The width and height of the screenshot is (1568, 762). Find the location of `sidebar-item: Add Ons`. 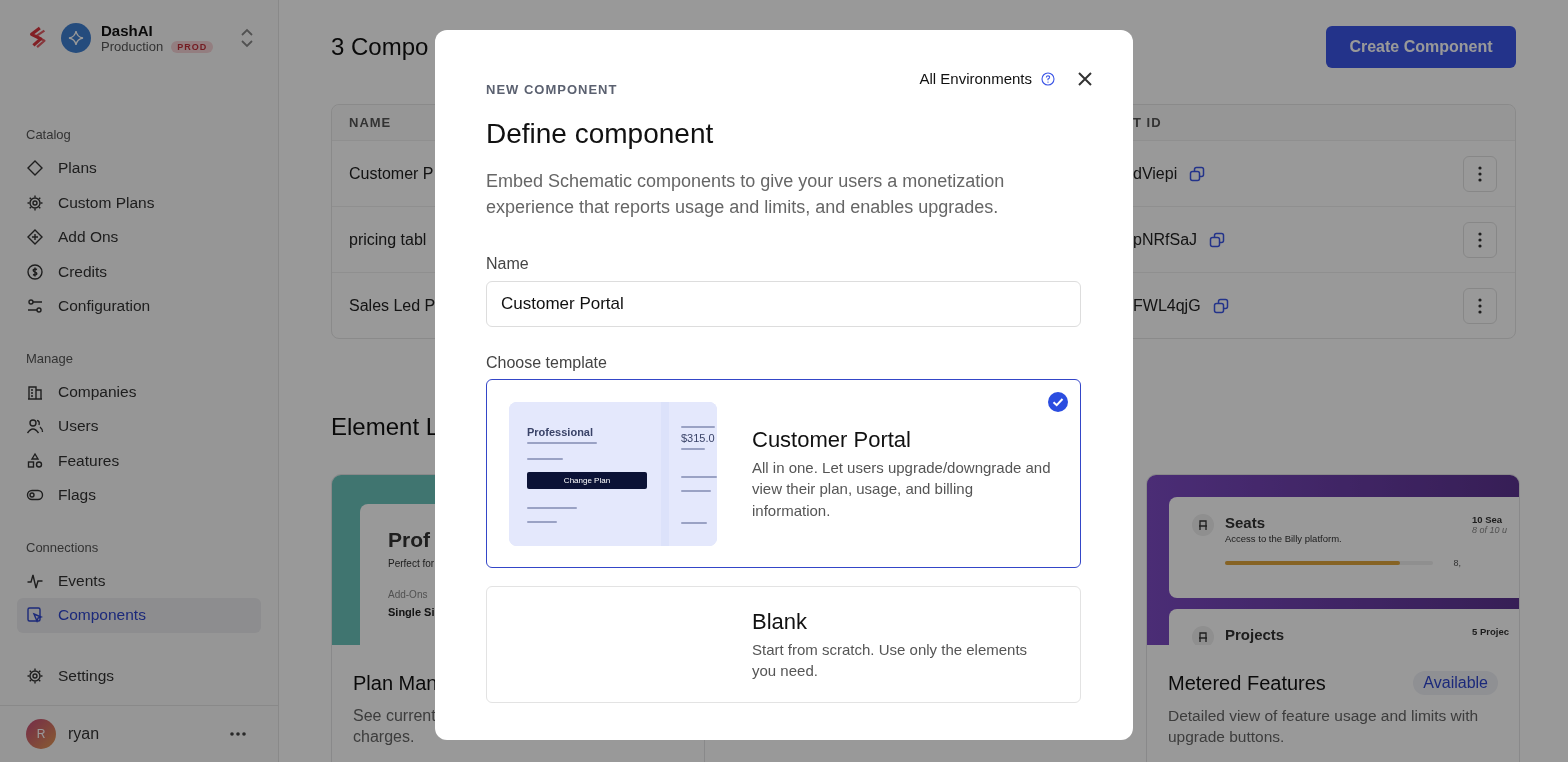

sidebar-item: Add Ons is located at coordinates (139, 237).